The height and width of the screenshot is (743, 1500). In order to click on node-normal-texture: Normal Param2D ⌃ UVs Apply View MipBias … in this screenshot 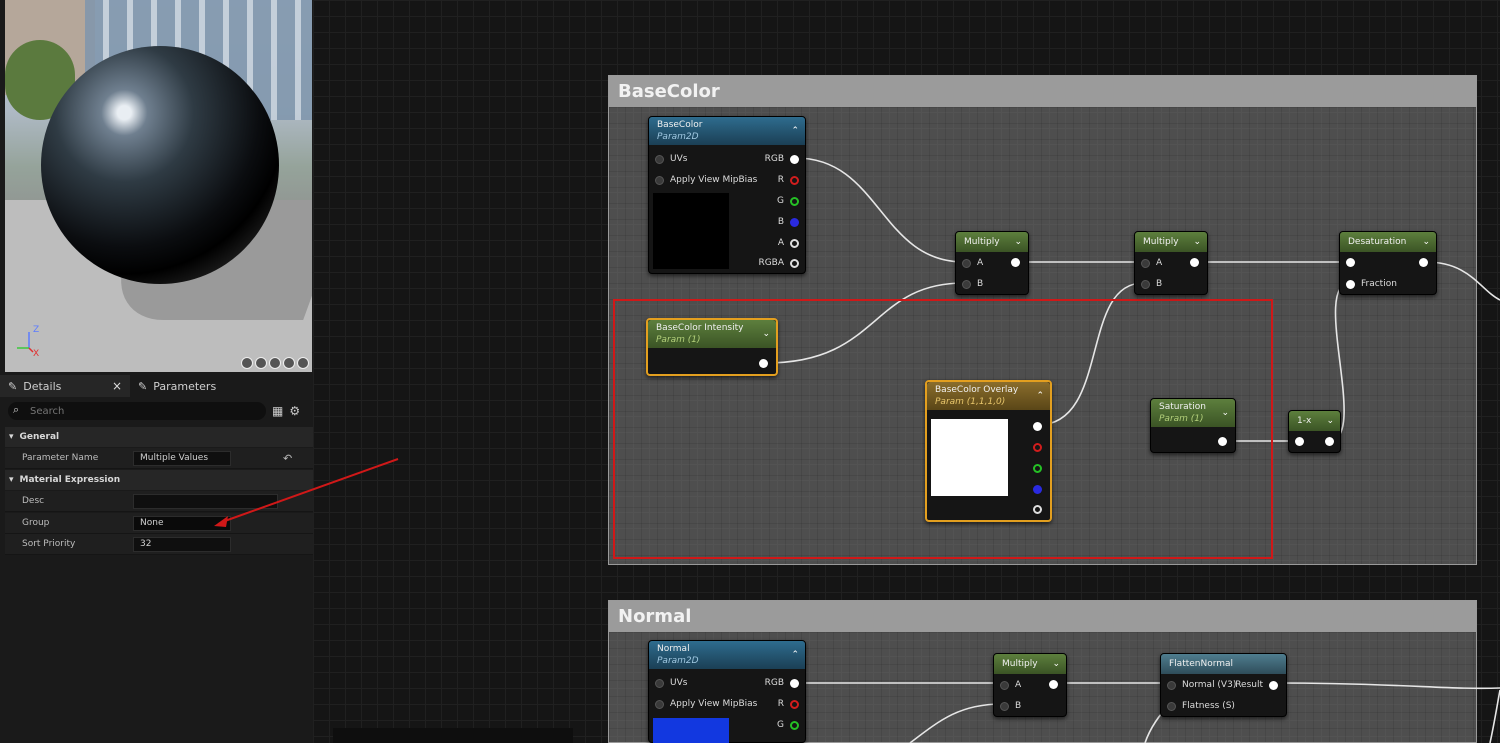, I will do `click(727, 691)`.